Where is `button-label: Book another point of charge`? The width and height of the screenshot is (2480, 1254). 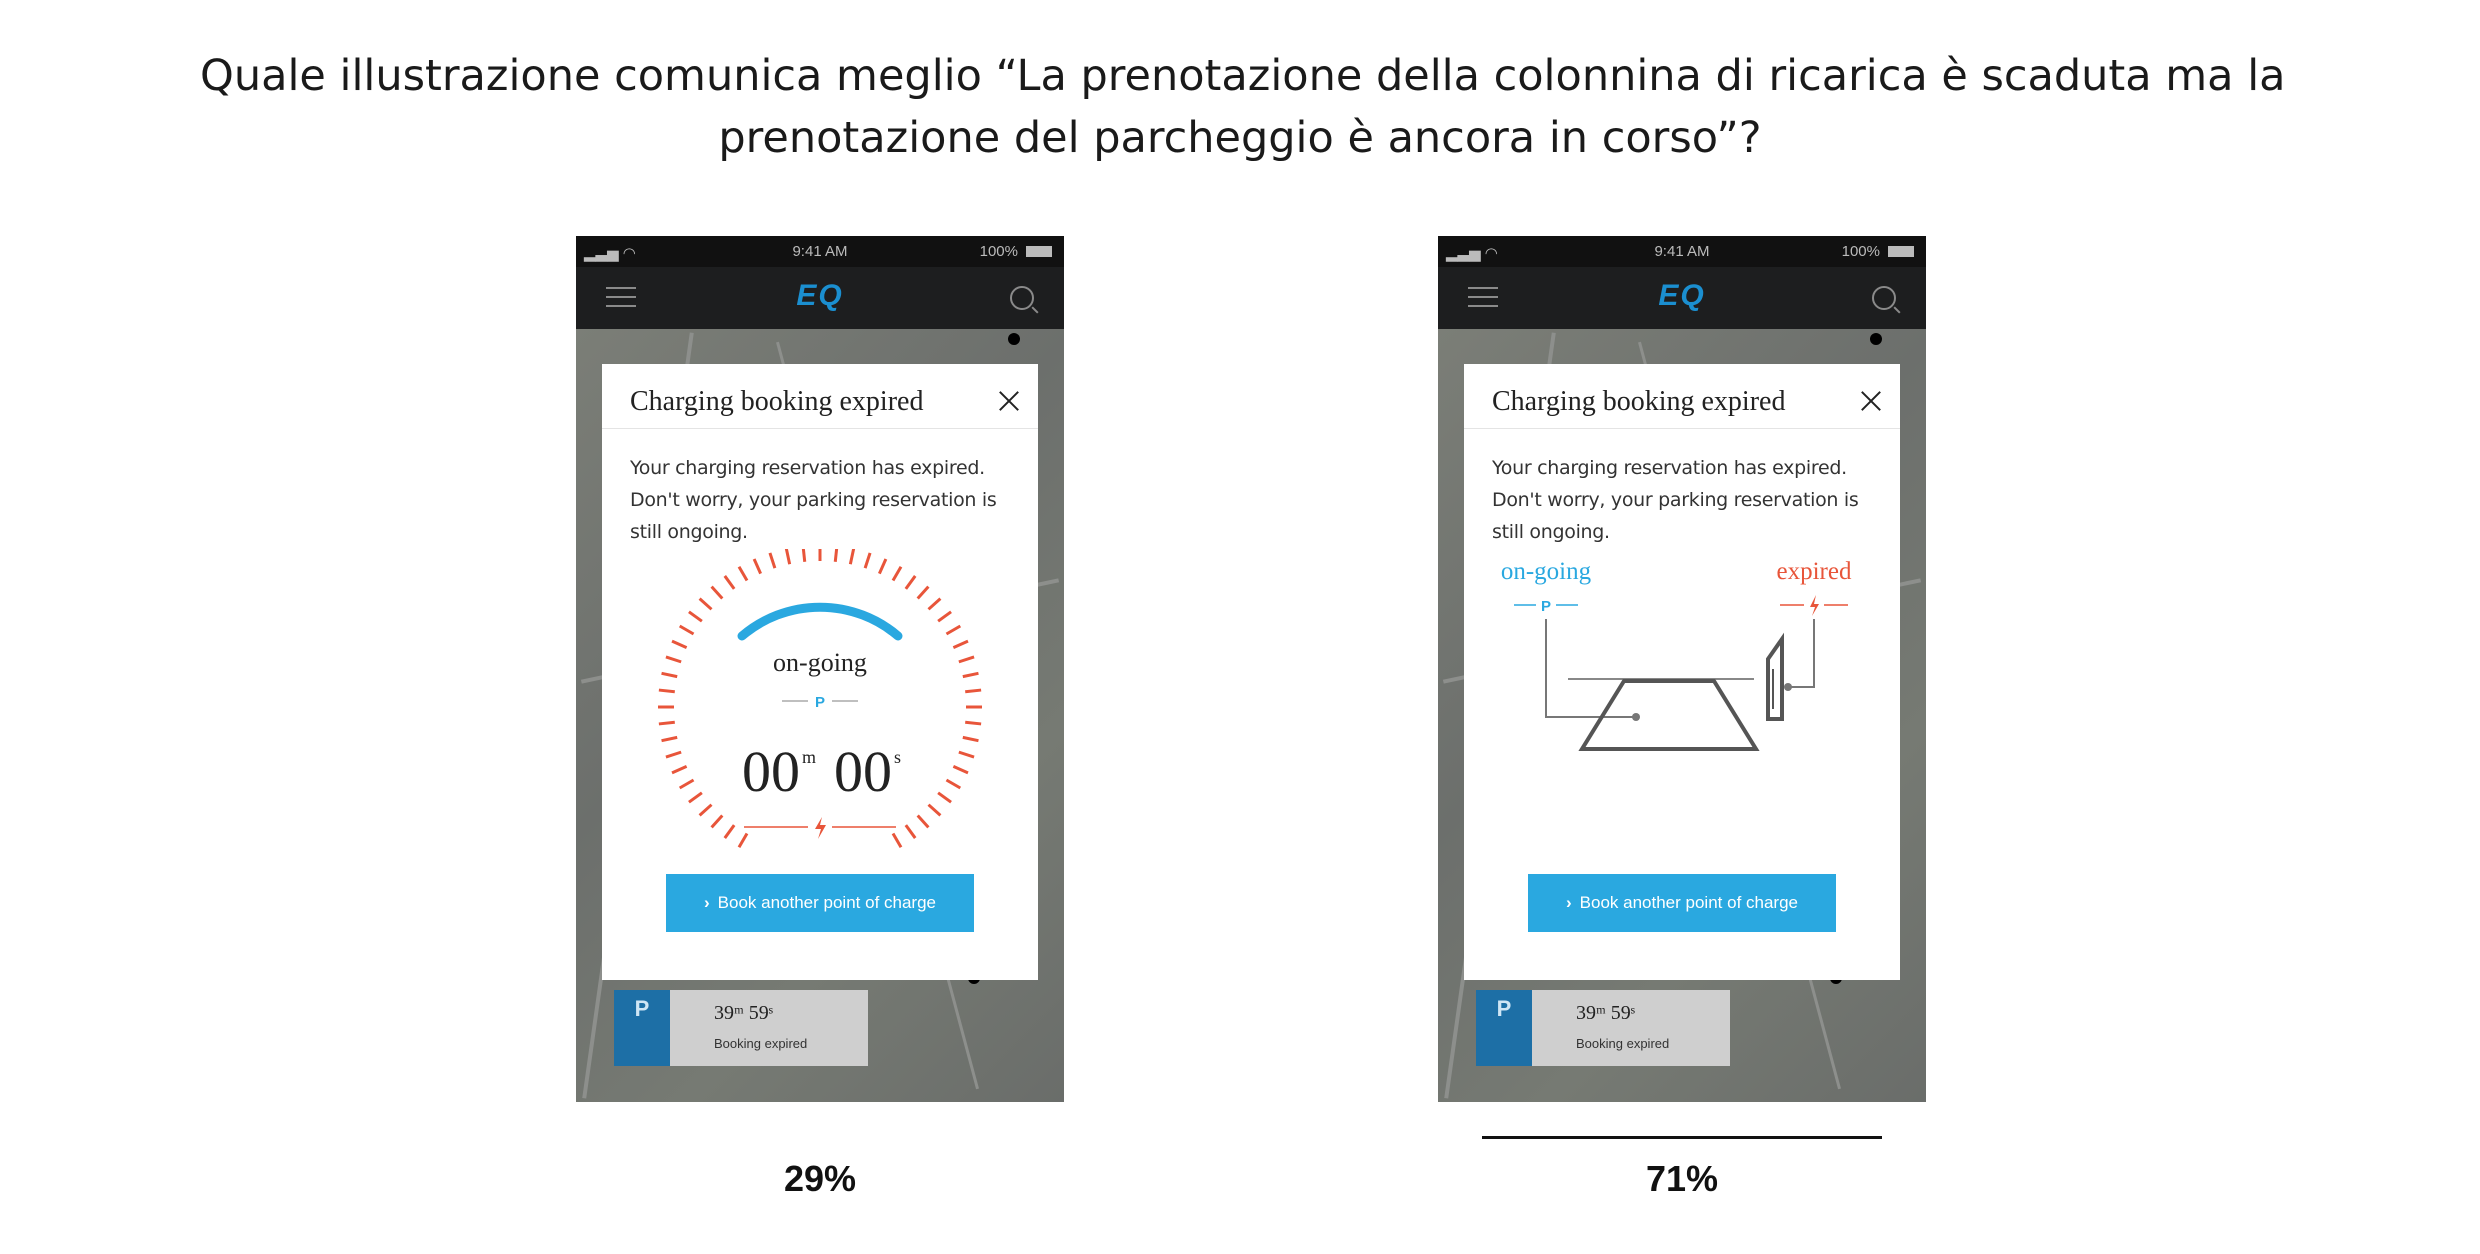
button-label: Book another point of charge is located at coordinates (1688, 902).